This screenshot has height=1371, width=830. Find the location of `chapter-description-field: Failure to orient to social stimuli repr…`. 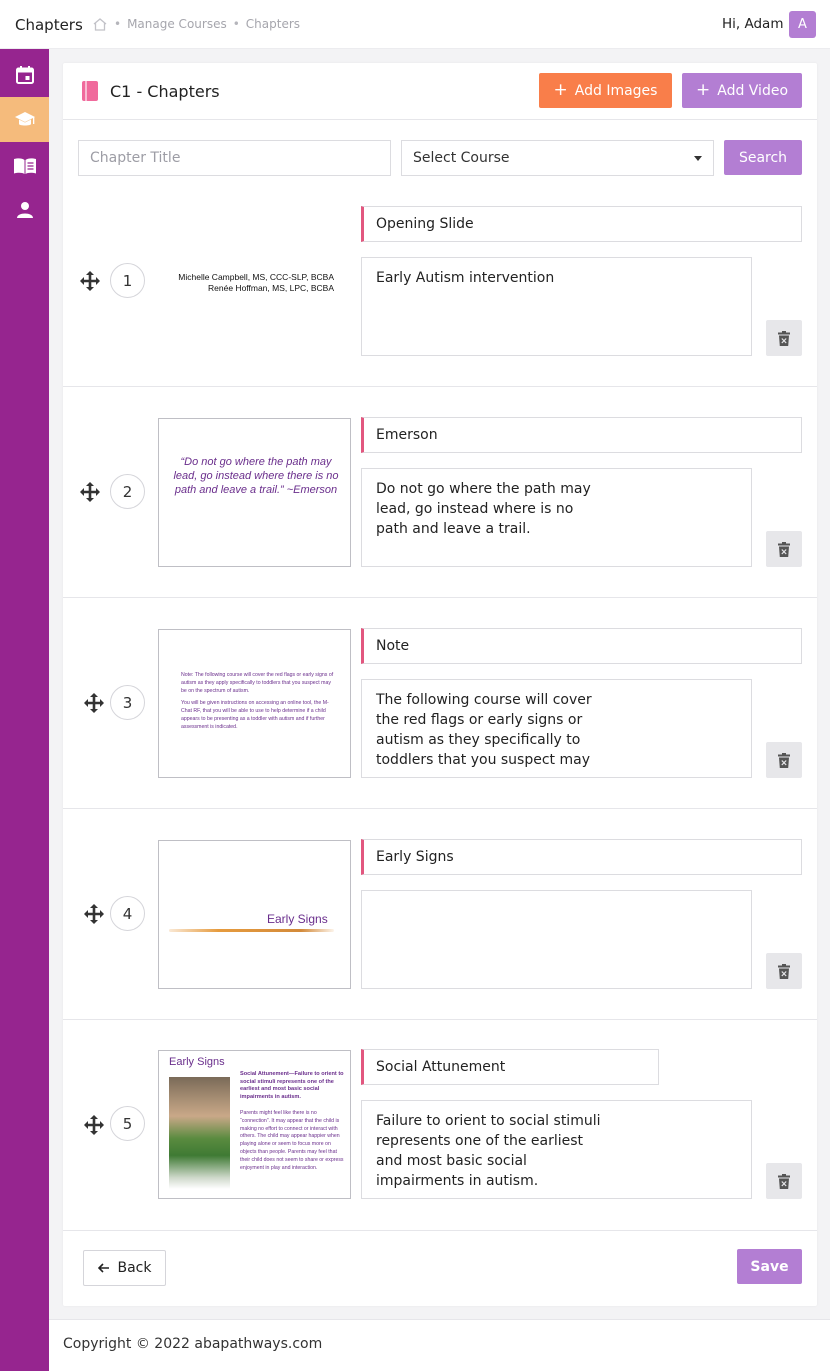

chapter-description-field: Failure to orient to social stimuli repr… is located at coordinates (556, 1149).